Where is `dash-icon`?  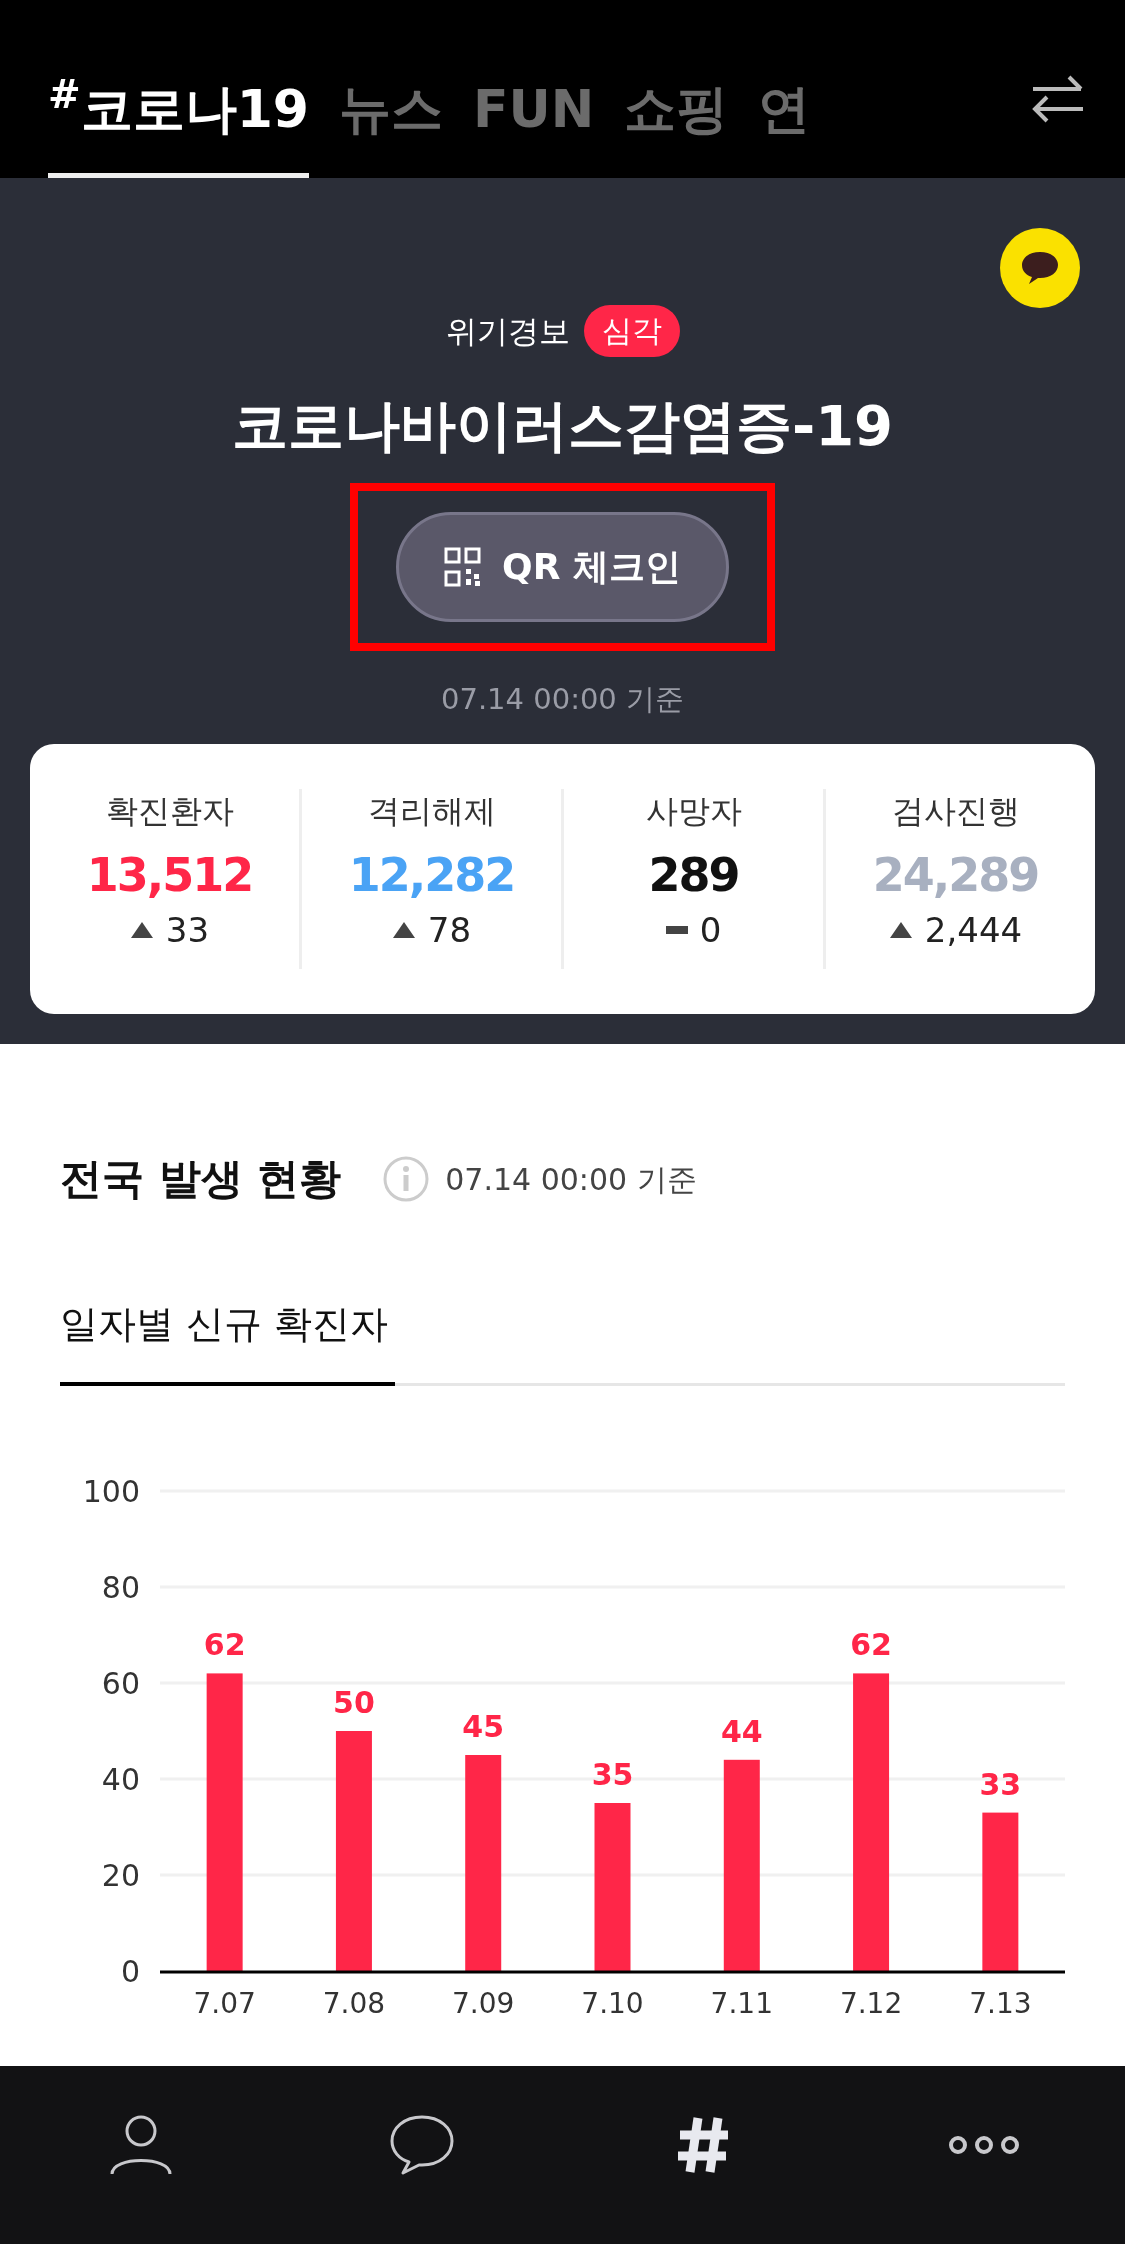 dash-icon is located at coordinates (676, 930).